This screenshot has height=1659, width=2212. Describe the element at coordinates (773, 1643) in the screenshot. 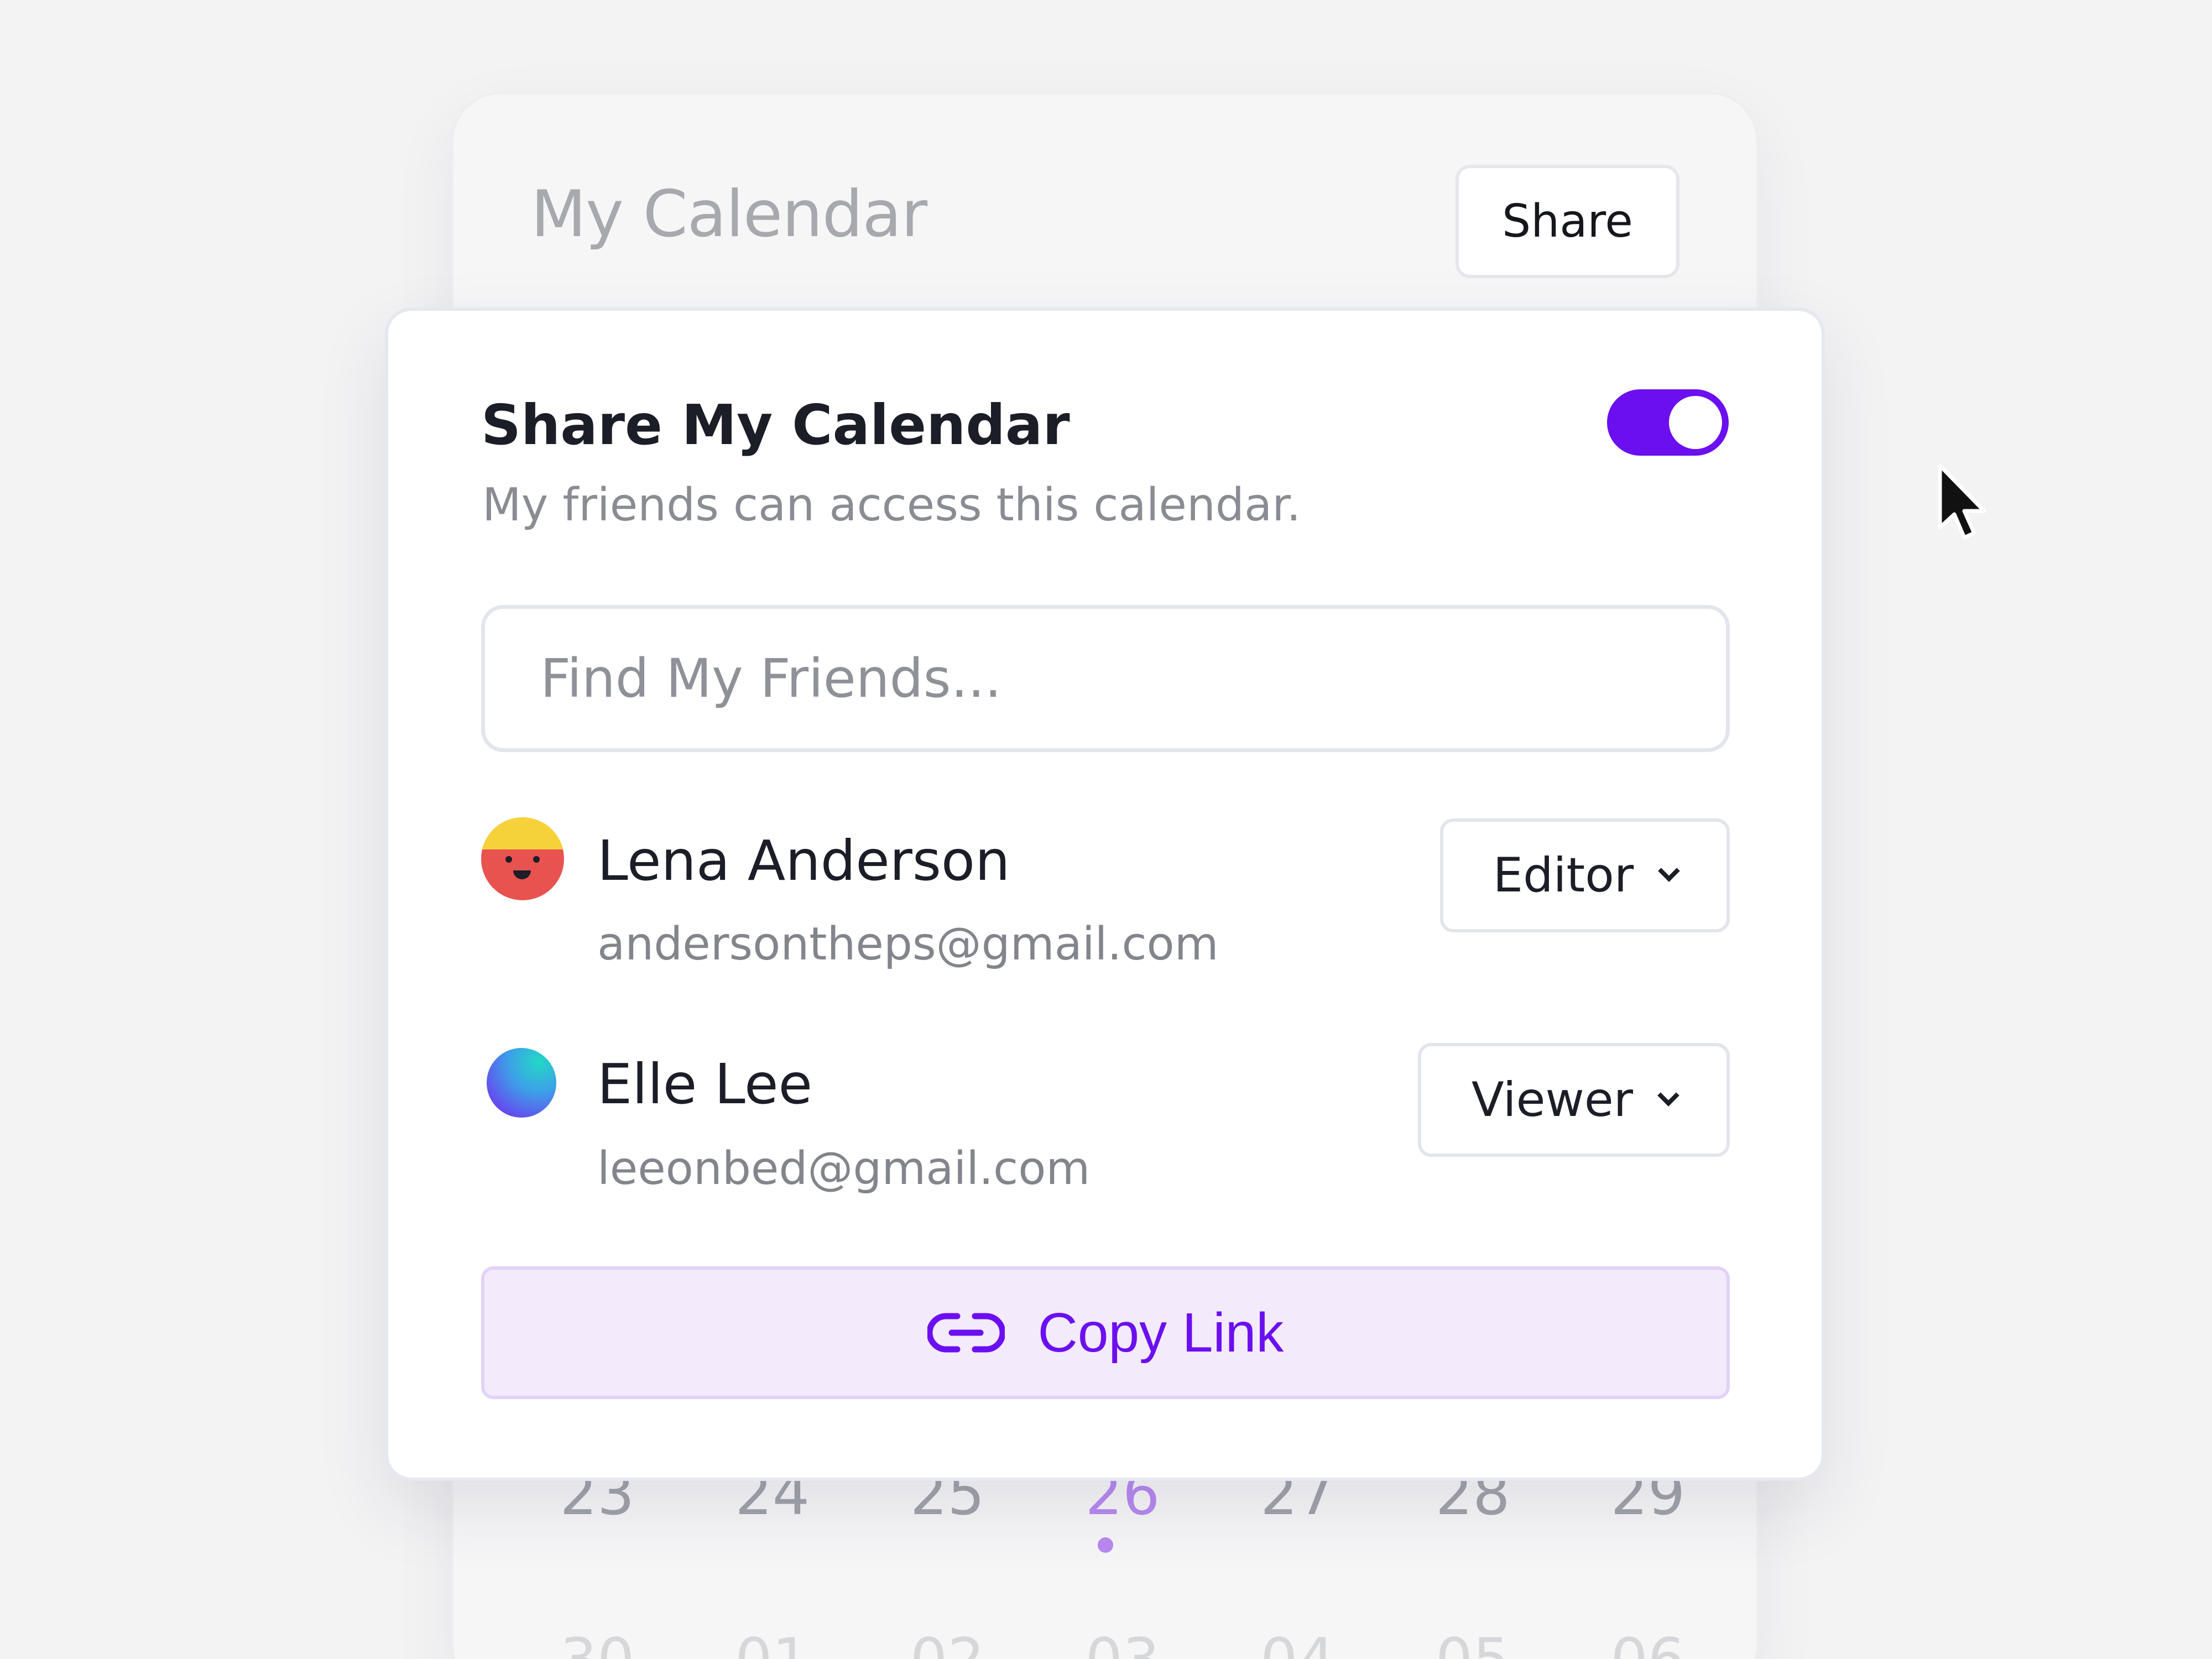

I see `calendar-day: 01` at that location.